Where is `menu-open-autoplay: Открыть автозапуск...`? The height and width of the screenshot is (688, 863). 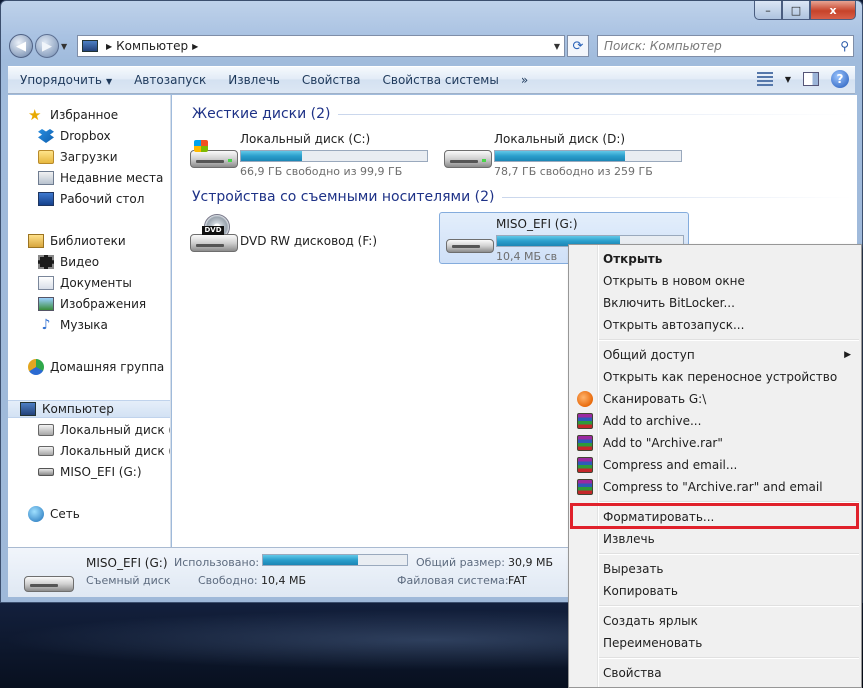 menu-open-autoplay: Открыть автозапуск... is located at coordinates (715, 325).